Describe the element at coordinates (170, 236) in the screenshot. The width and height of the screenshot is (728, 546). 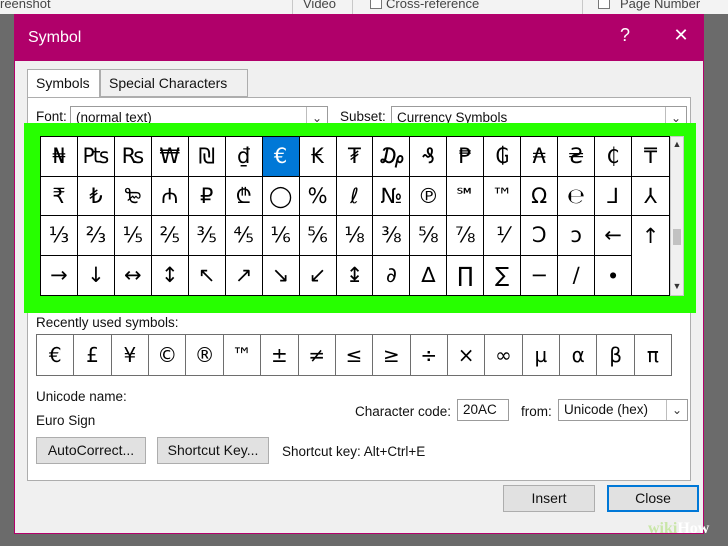
I see `symbol-cell: ⅖` at that location.